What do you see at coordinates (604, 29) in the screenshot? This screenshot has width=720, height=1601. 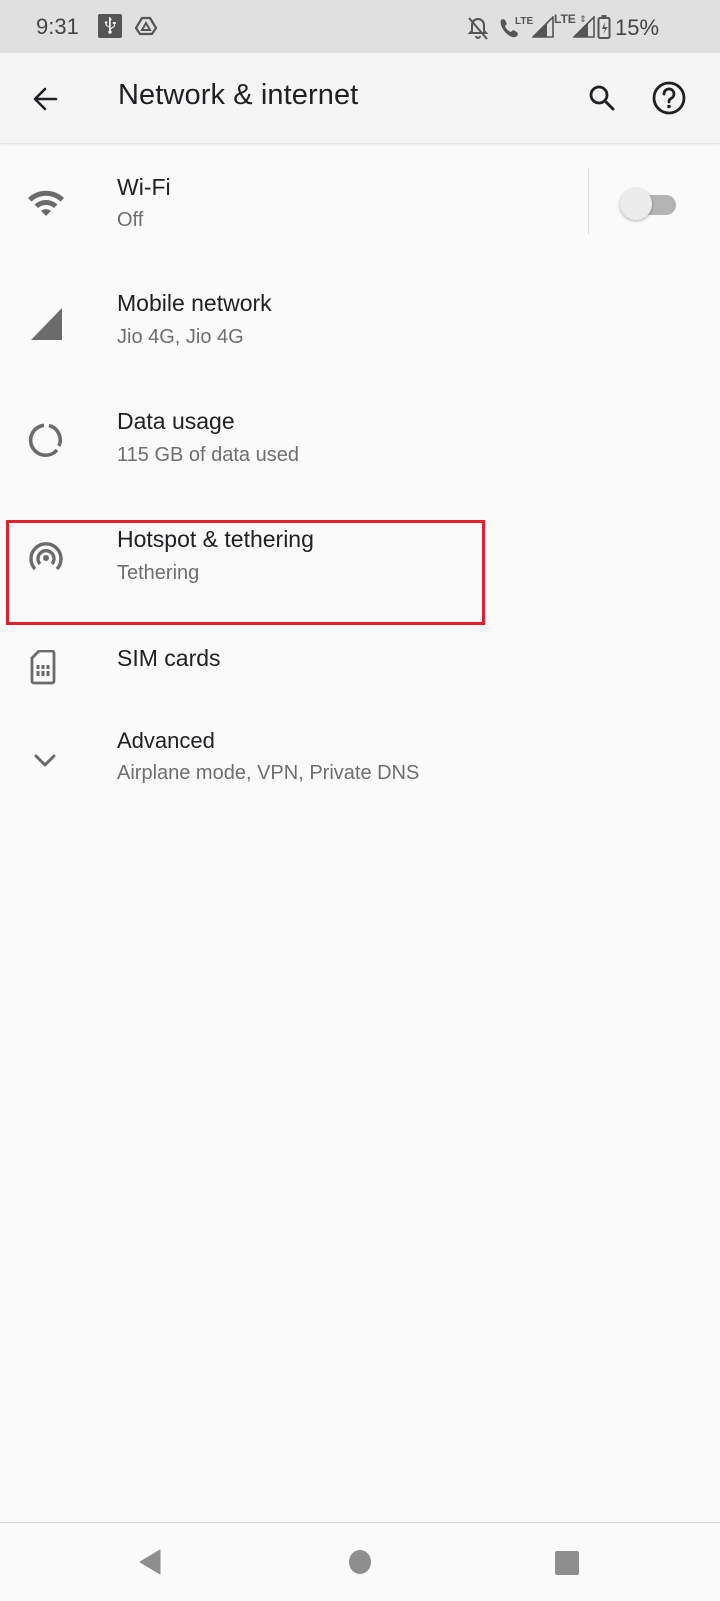 I see `battery-charging-icon` at bounding box center [604, 29].